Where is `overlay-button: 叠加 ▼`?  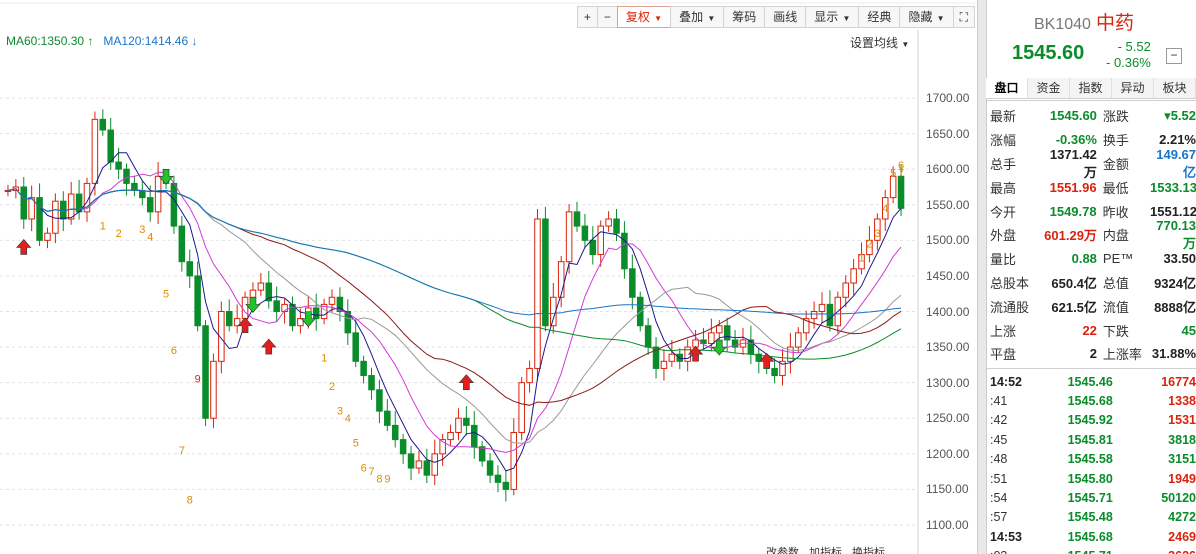 overlay-button: 叠加 ▼ is located at coordinates (697, 17).